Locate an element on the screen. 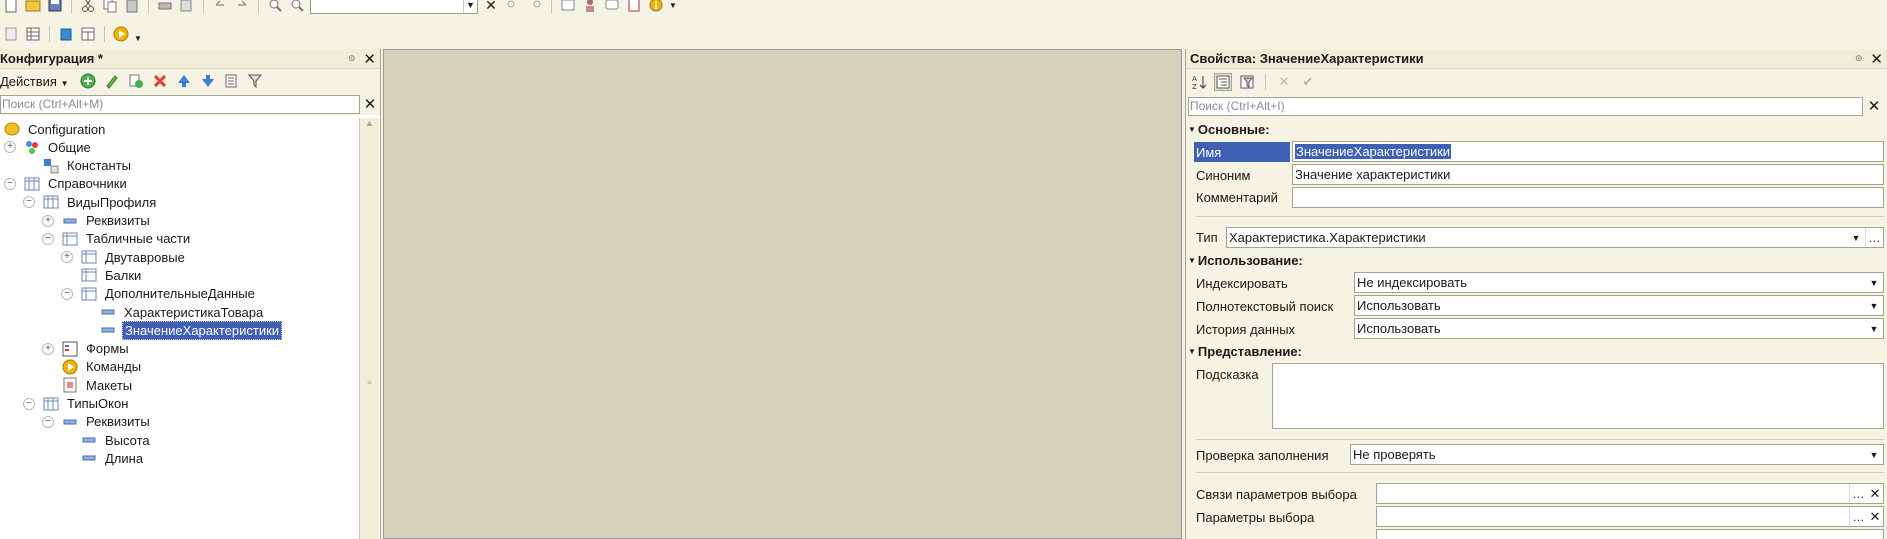  name-field: ЗначениеХарактеристики is located at coordinates (1588, 151).